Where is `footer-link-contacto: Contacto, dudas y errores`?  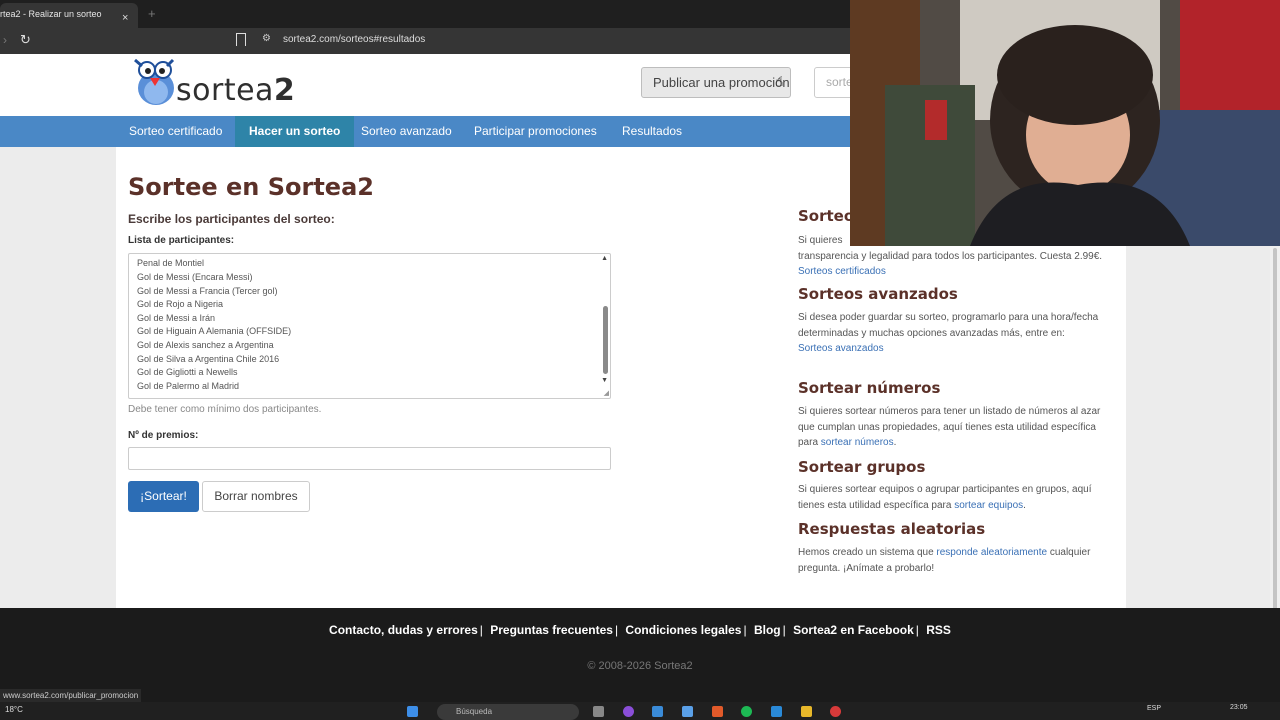 footer-link-contacto: Contacto, dudas y errores is located at coordinates (403, 630).